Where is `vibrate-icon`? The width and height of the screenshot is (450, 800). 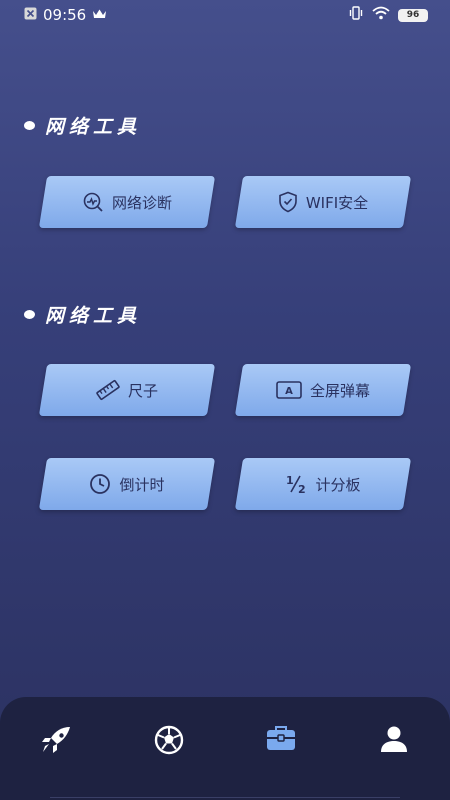
vibrate-icon is located at coordinates (356, 15).